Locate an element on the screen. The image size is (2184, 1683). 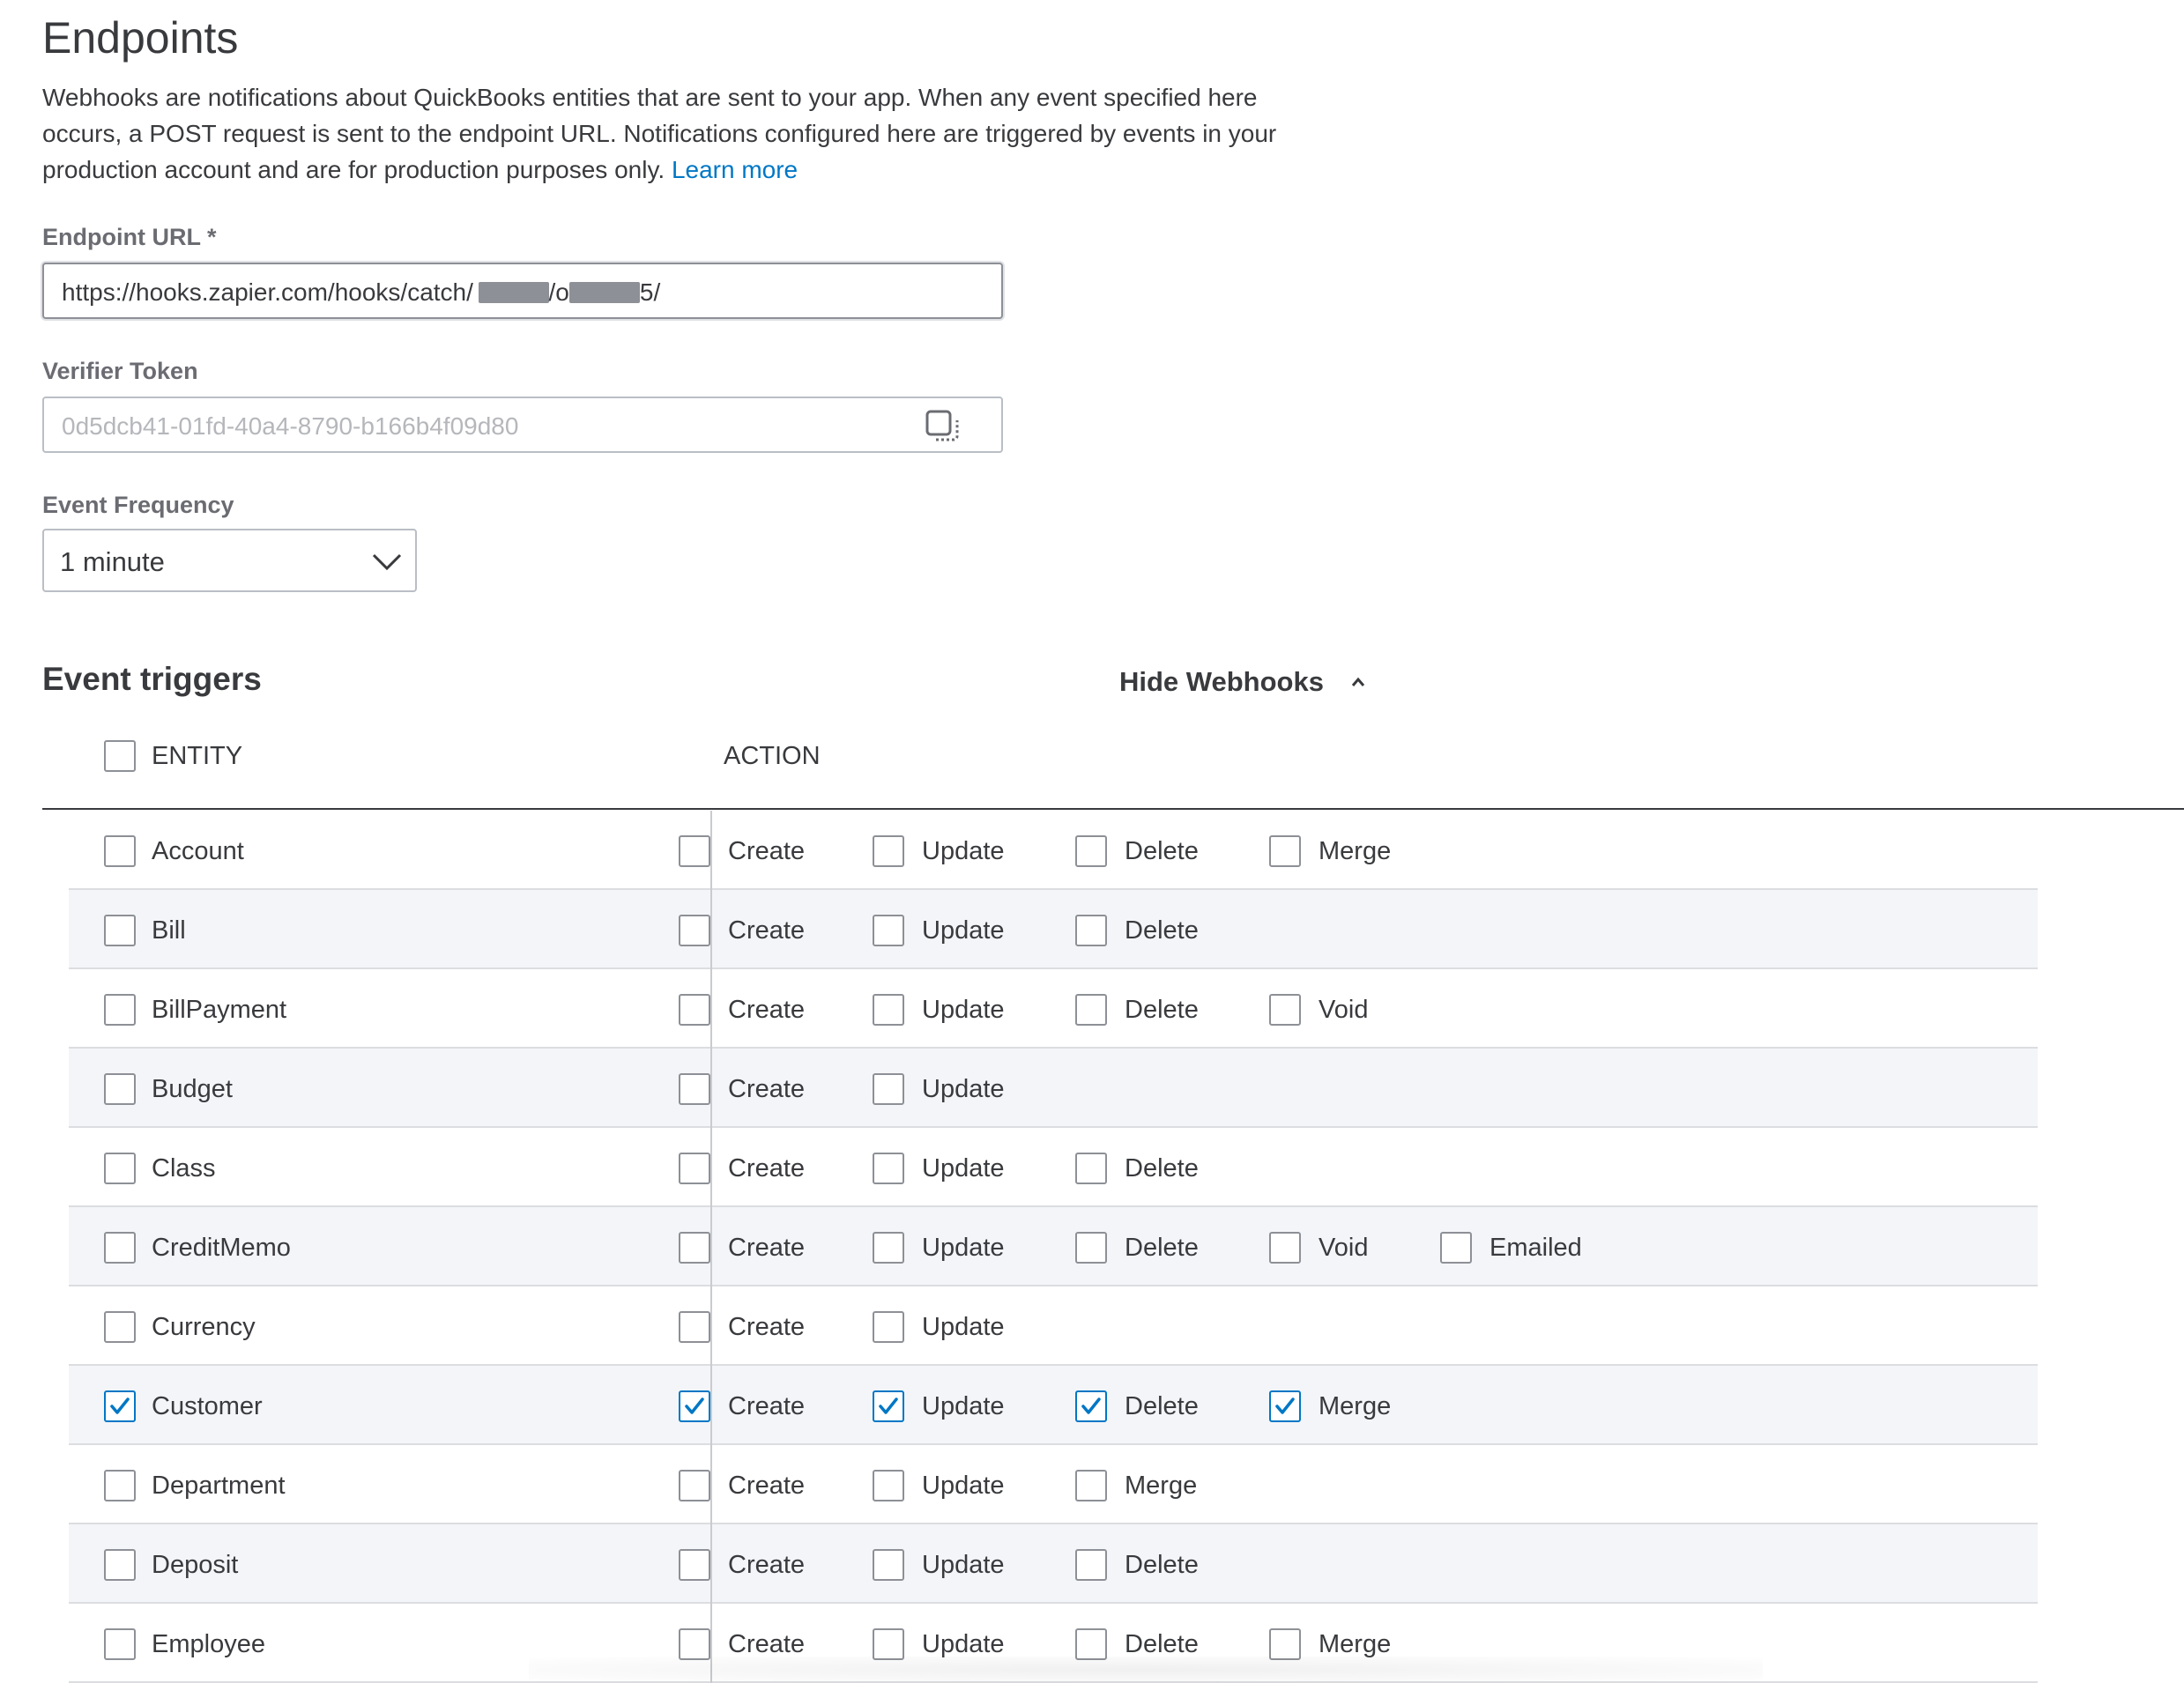
table-row: Class Create Update Delete is located at coordinates (1053, 1168).